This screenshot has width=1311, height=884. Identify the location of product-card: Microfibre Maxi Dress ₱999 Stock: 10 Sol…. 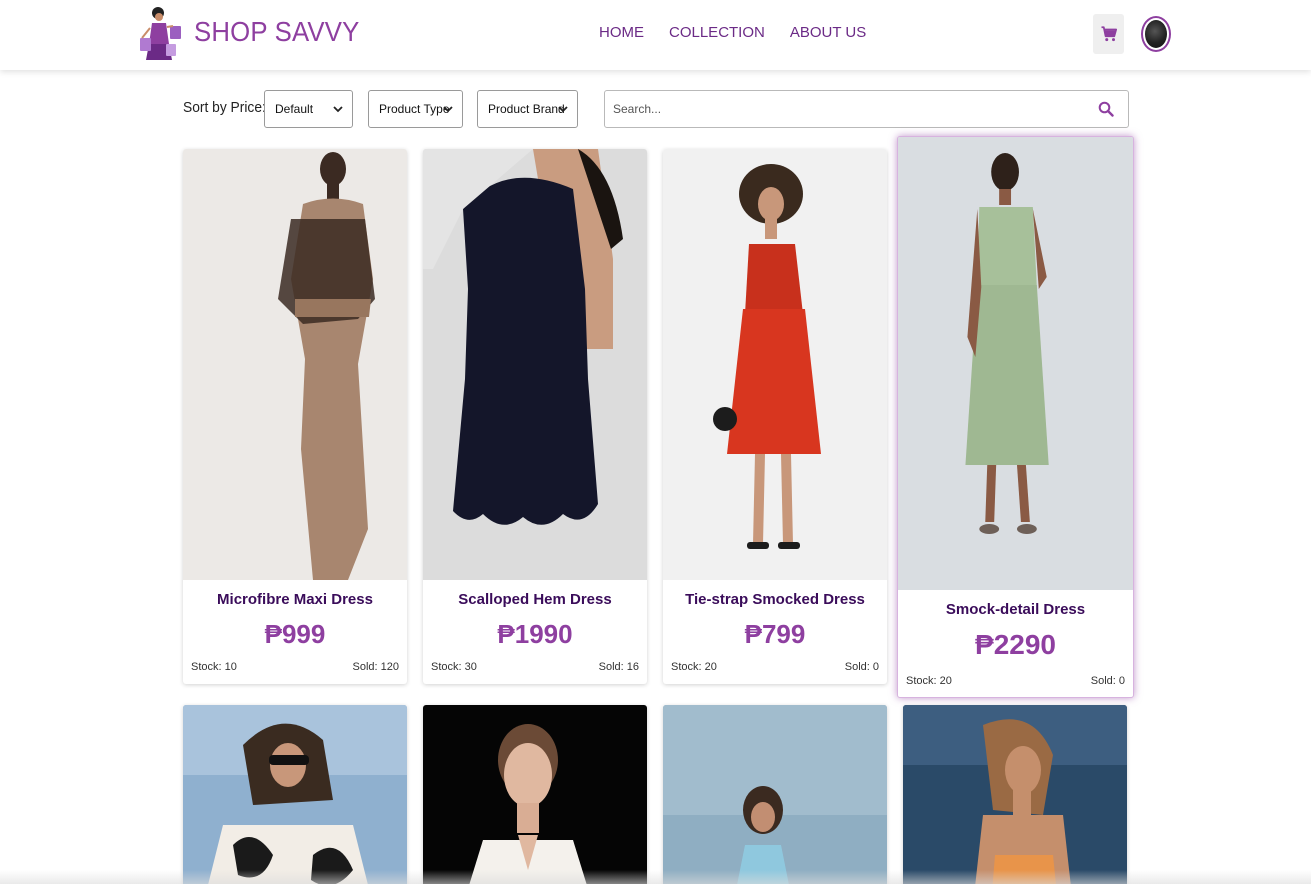
(295, 416).